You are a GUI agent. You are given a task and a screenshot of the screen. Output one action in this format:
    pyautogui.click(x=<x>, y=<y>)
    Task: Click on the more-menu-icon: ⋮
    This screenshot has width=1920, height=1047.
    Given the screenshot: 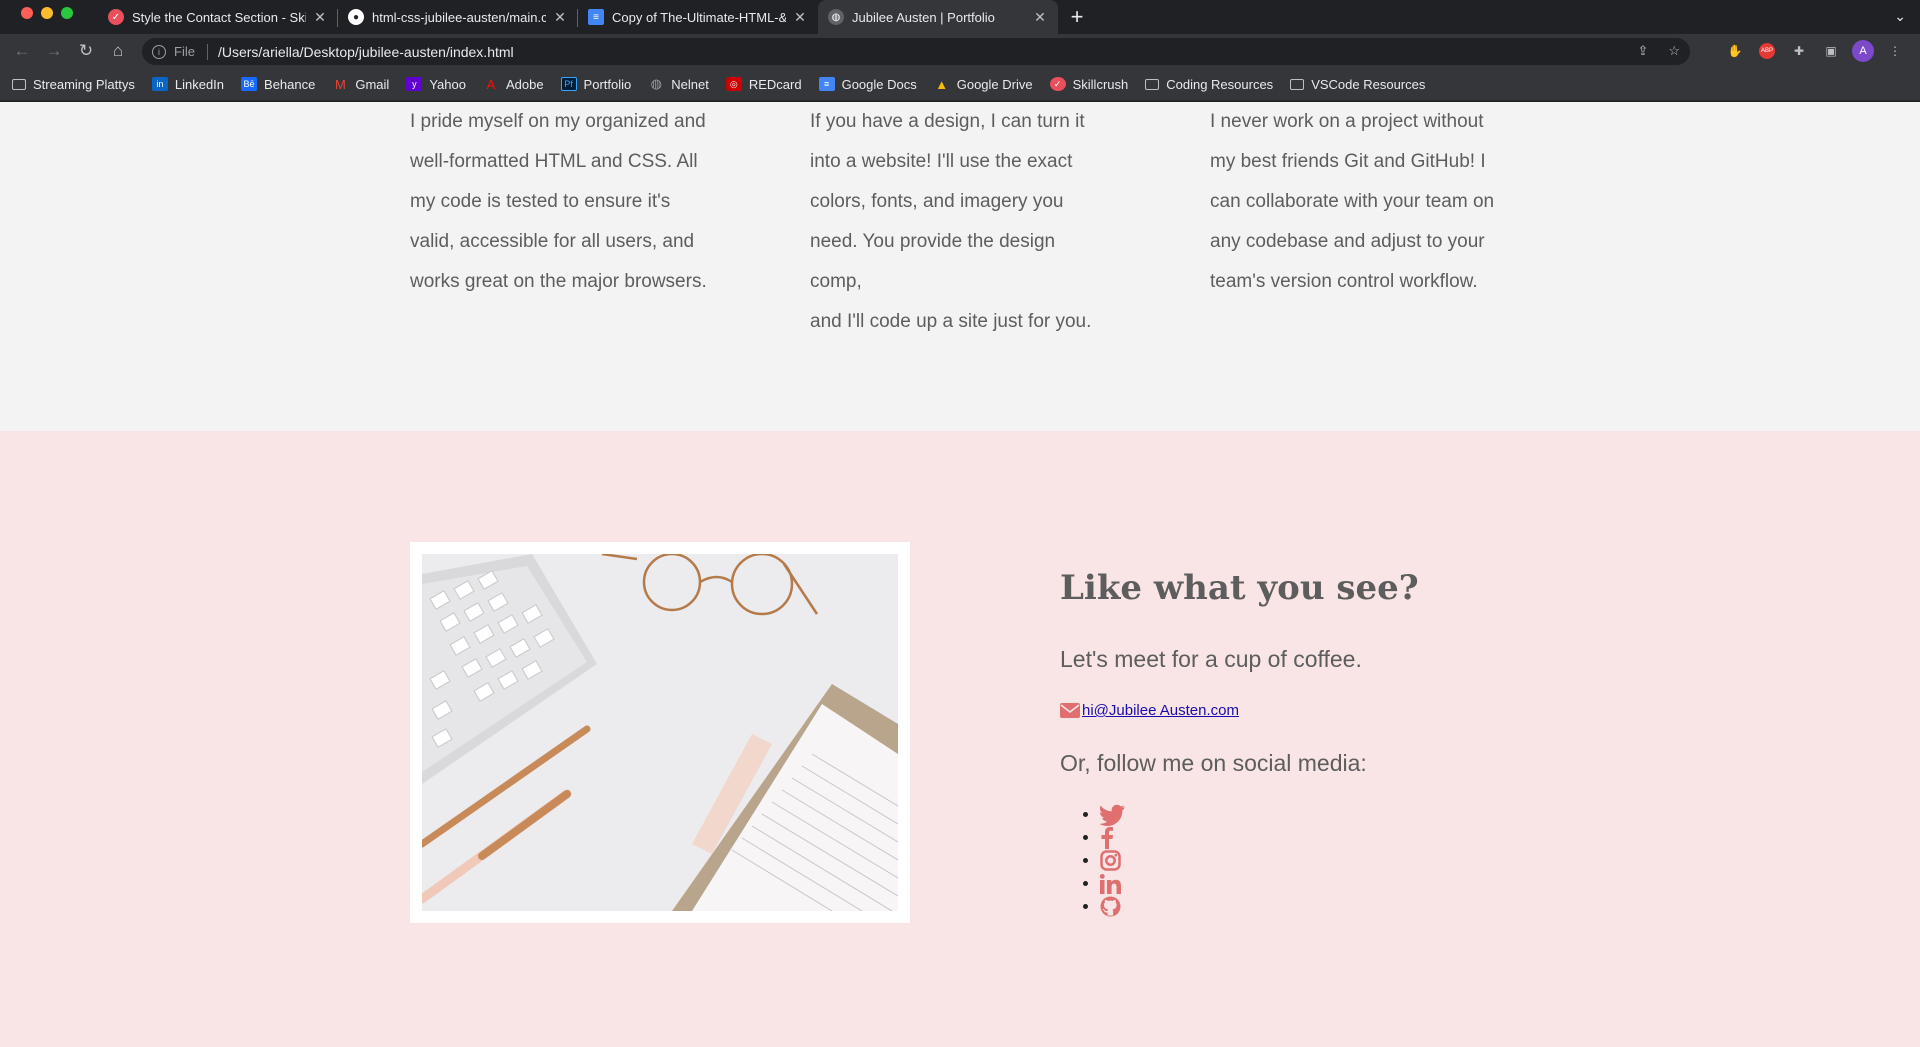 What is the action you would take?
    pyautogui.click(x=1895, y=51)
    